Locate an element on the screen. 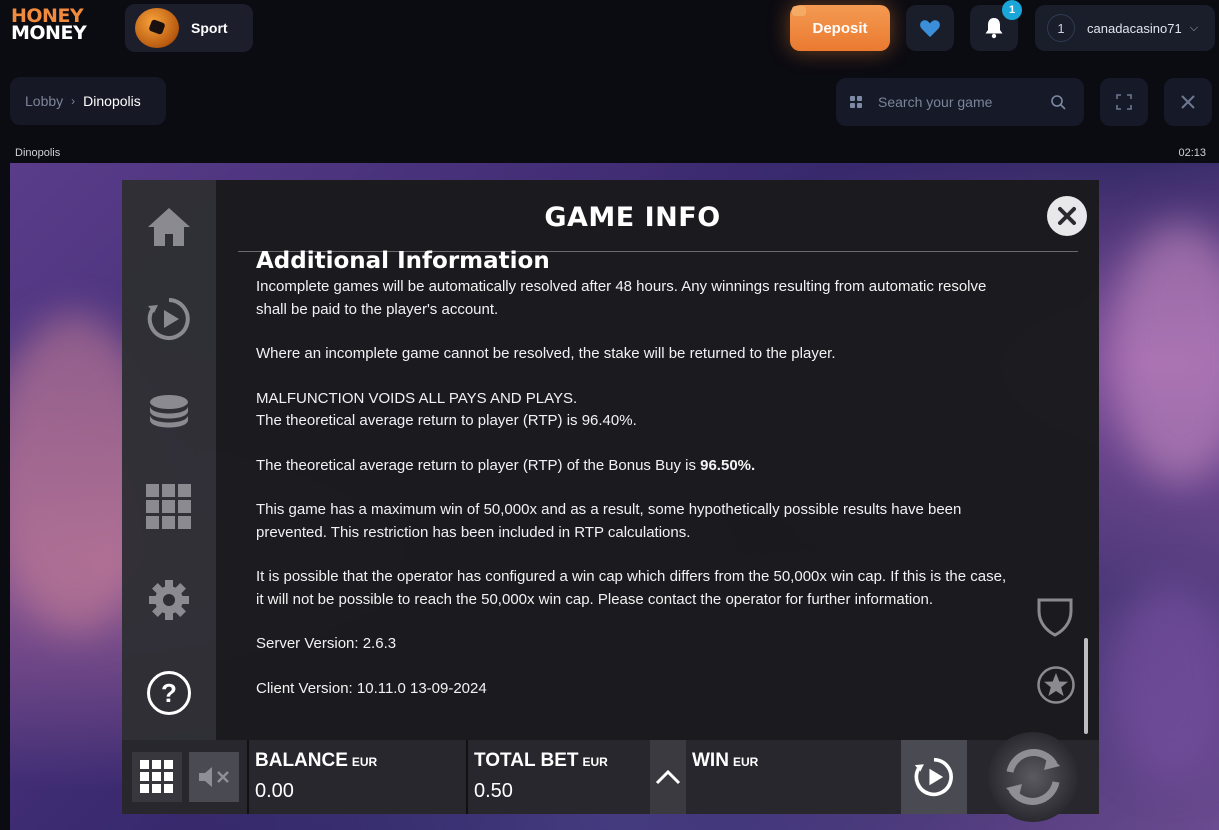 This screenshot has width=1219, height=830. replay-icon is located at coordinates (168, 319).